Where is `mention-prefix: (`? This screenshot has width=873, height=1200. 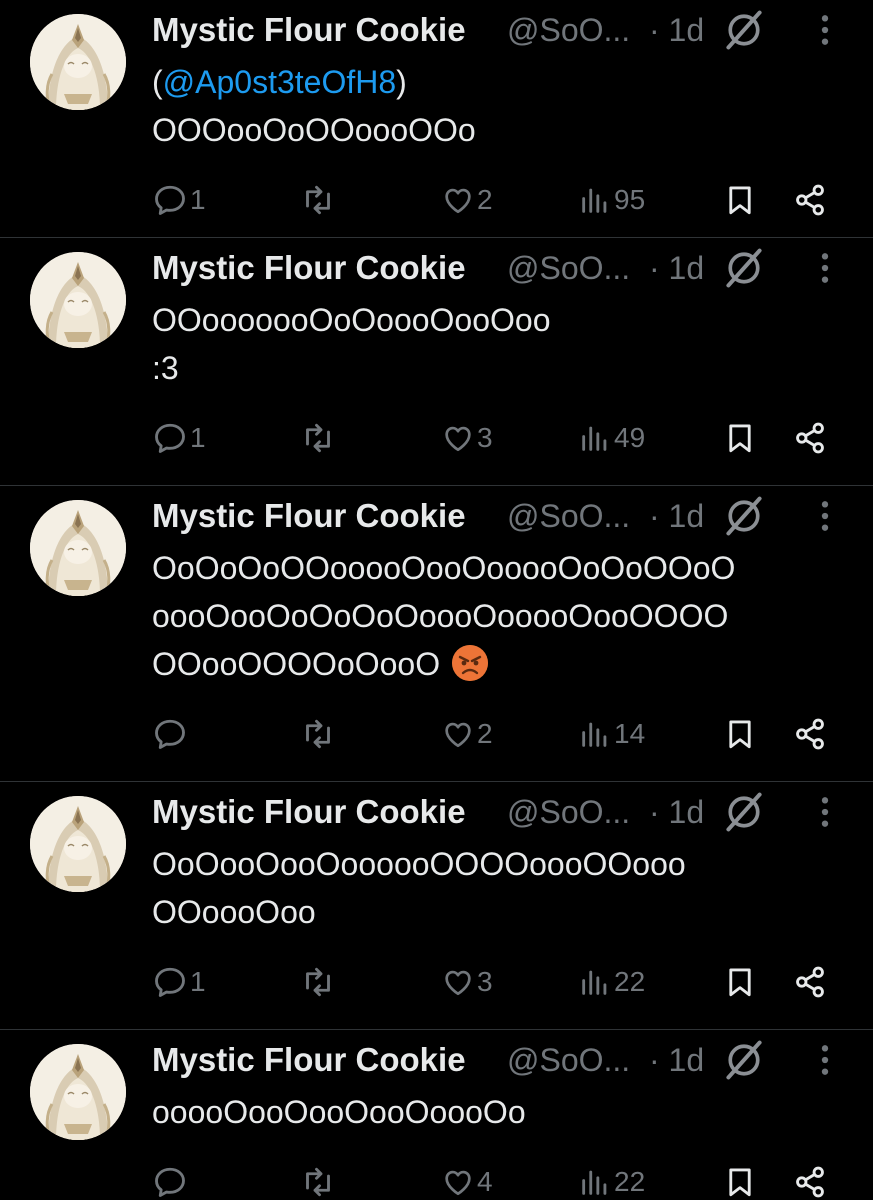
mention-prefix: ( is located at coordinates (157, 82).